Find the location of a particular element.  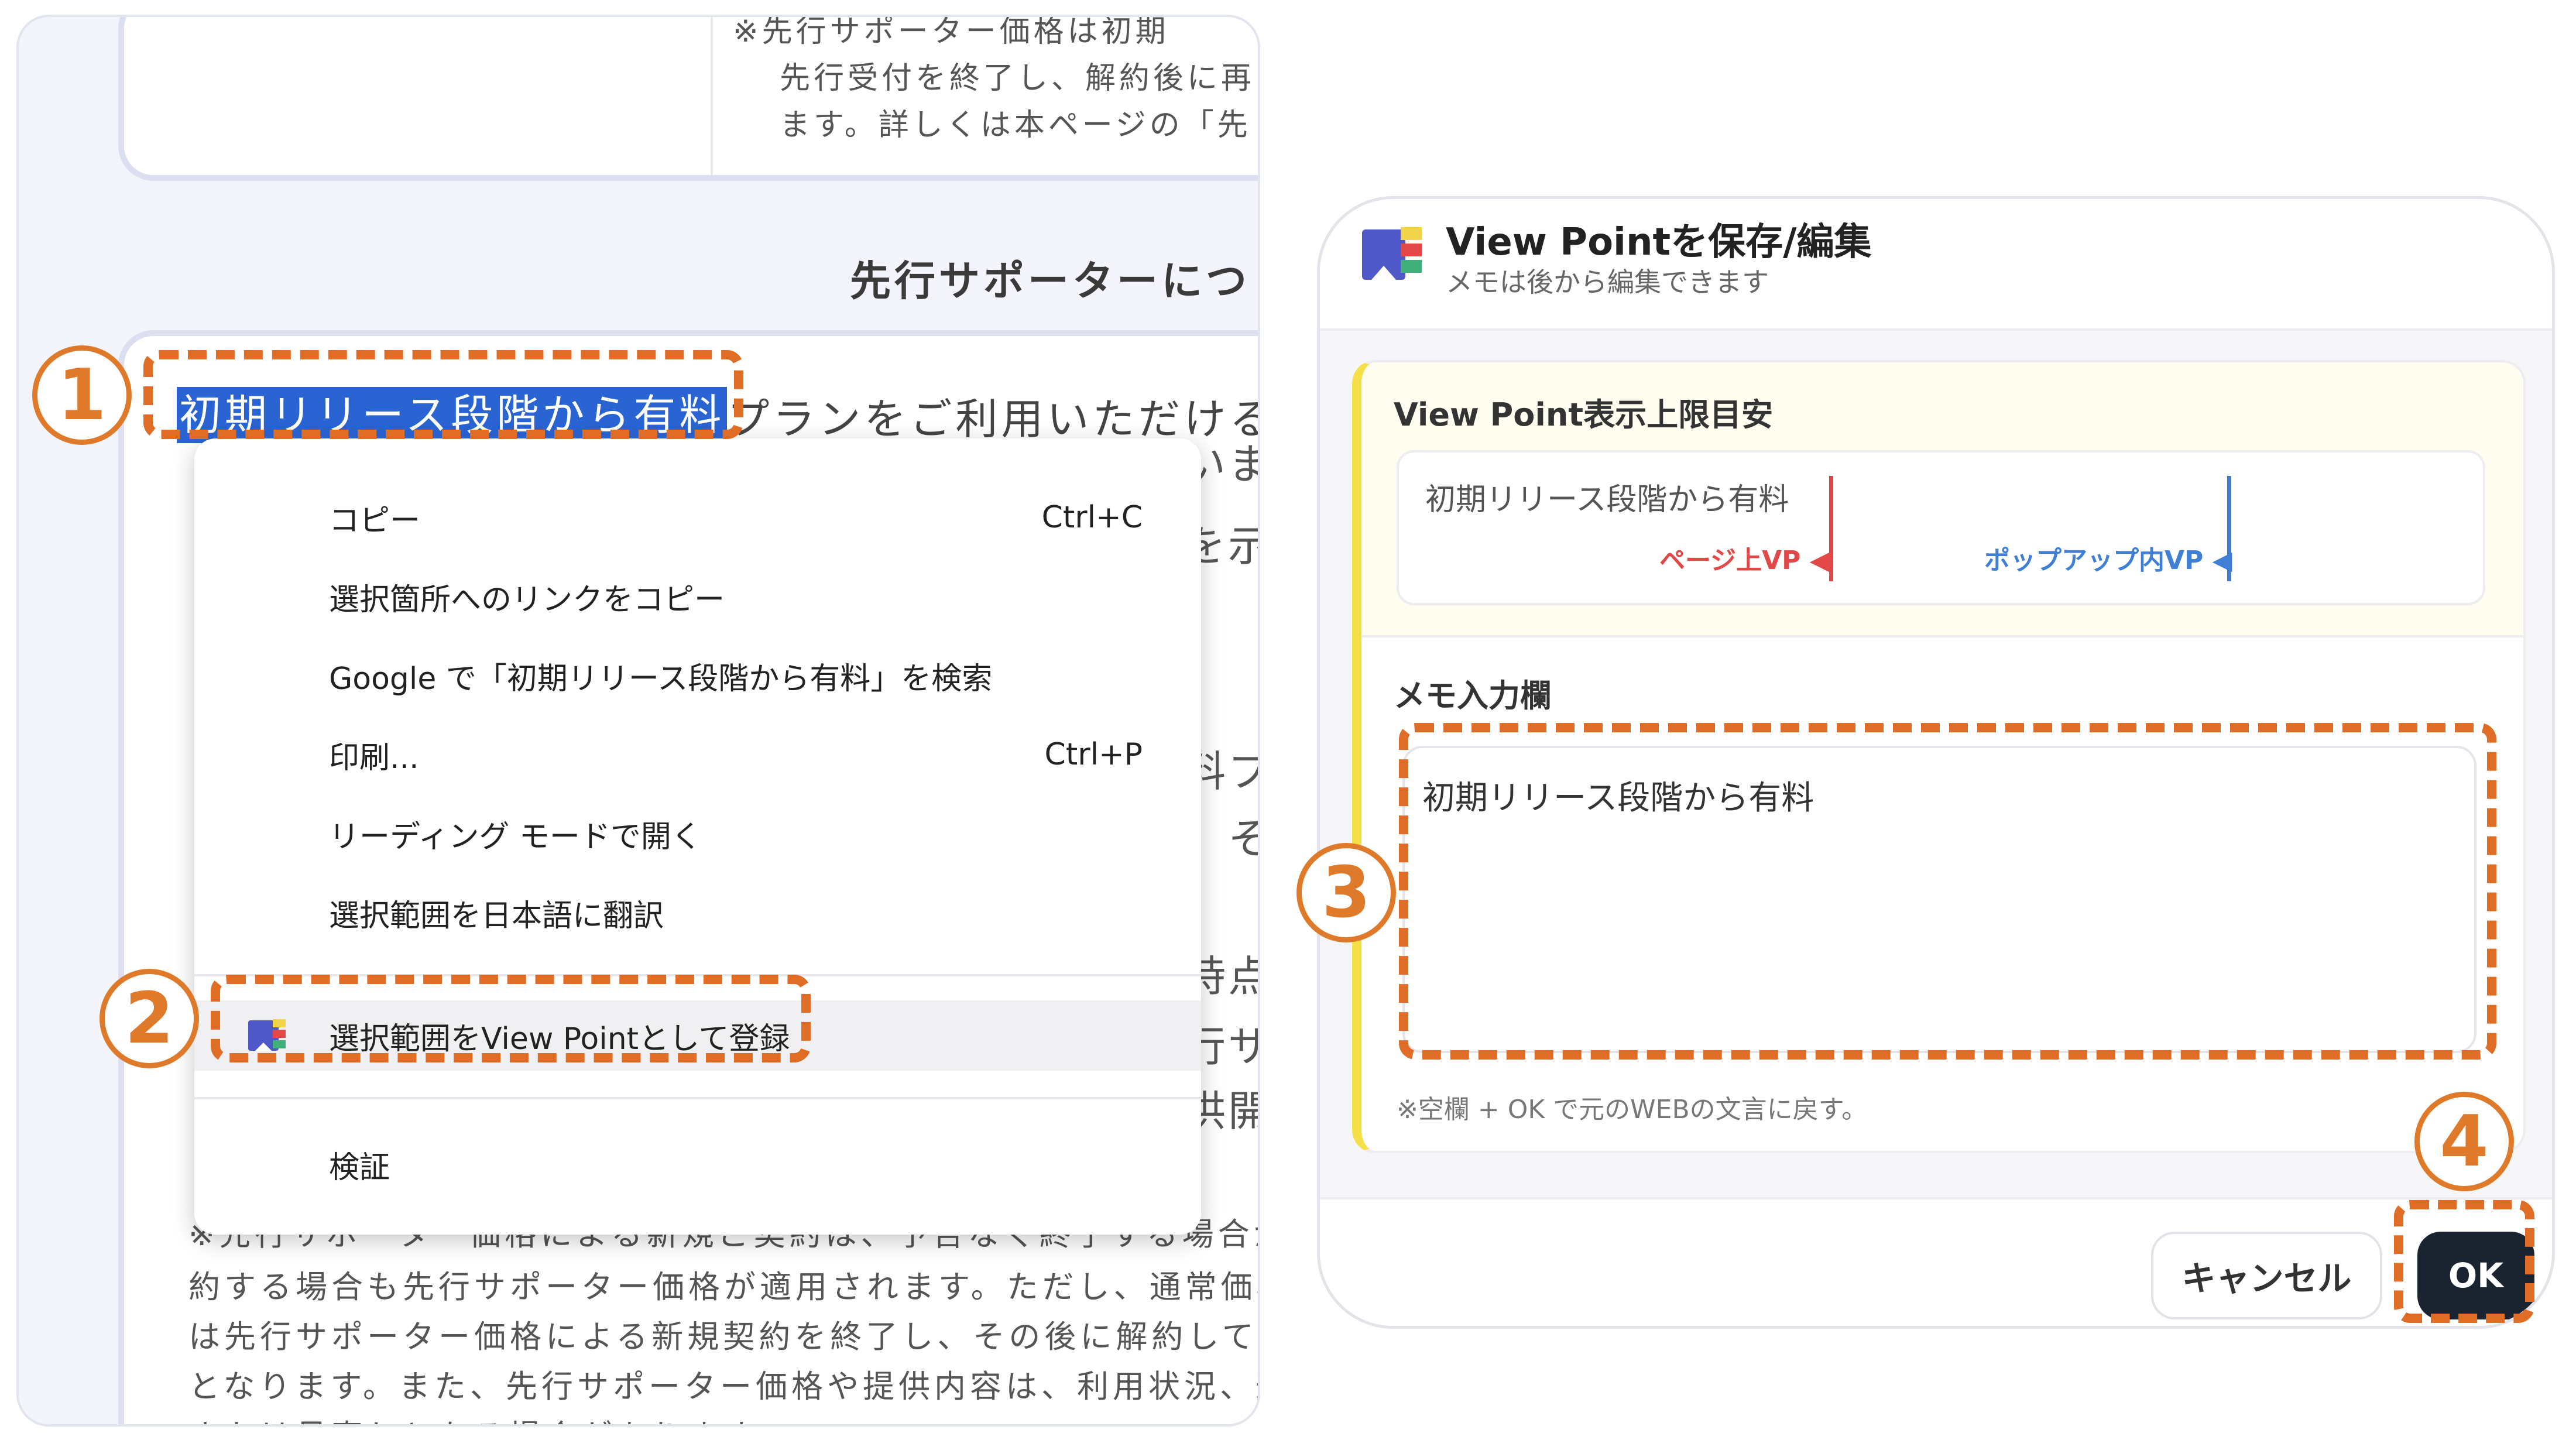

paragraph-text: プランをご利用いただける is located at coordinates (994, 419).